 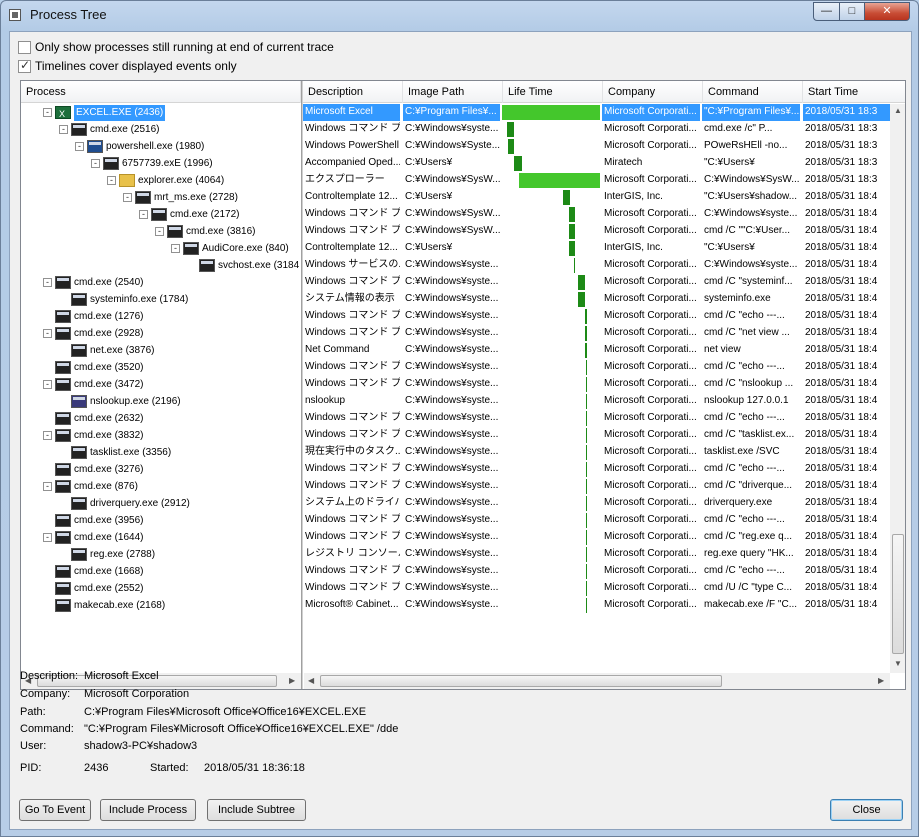 I want to click on columns-horizontal-scrollbar: ◀ ▶, so click(x=597, y=681).